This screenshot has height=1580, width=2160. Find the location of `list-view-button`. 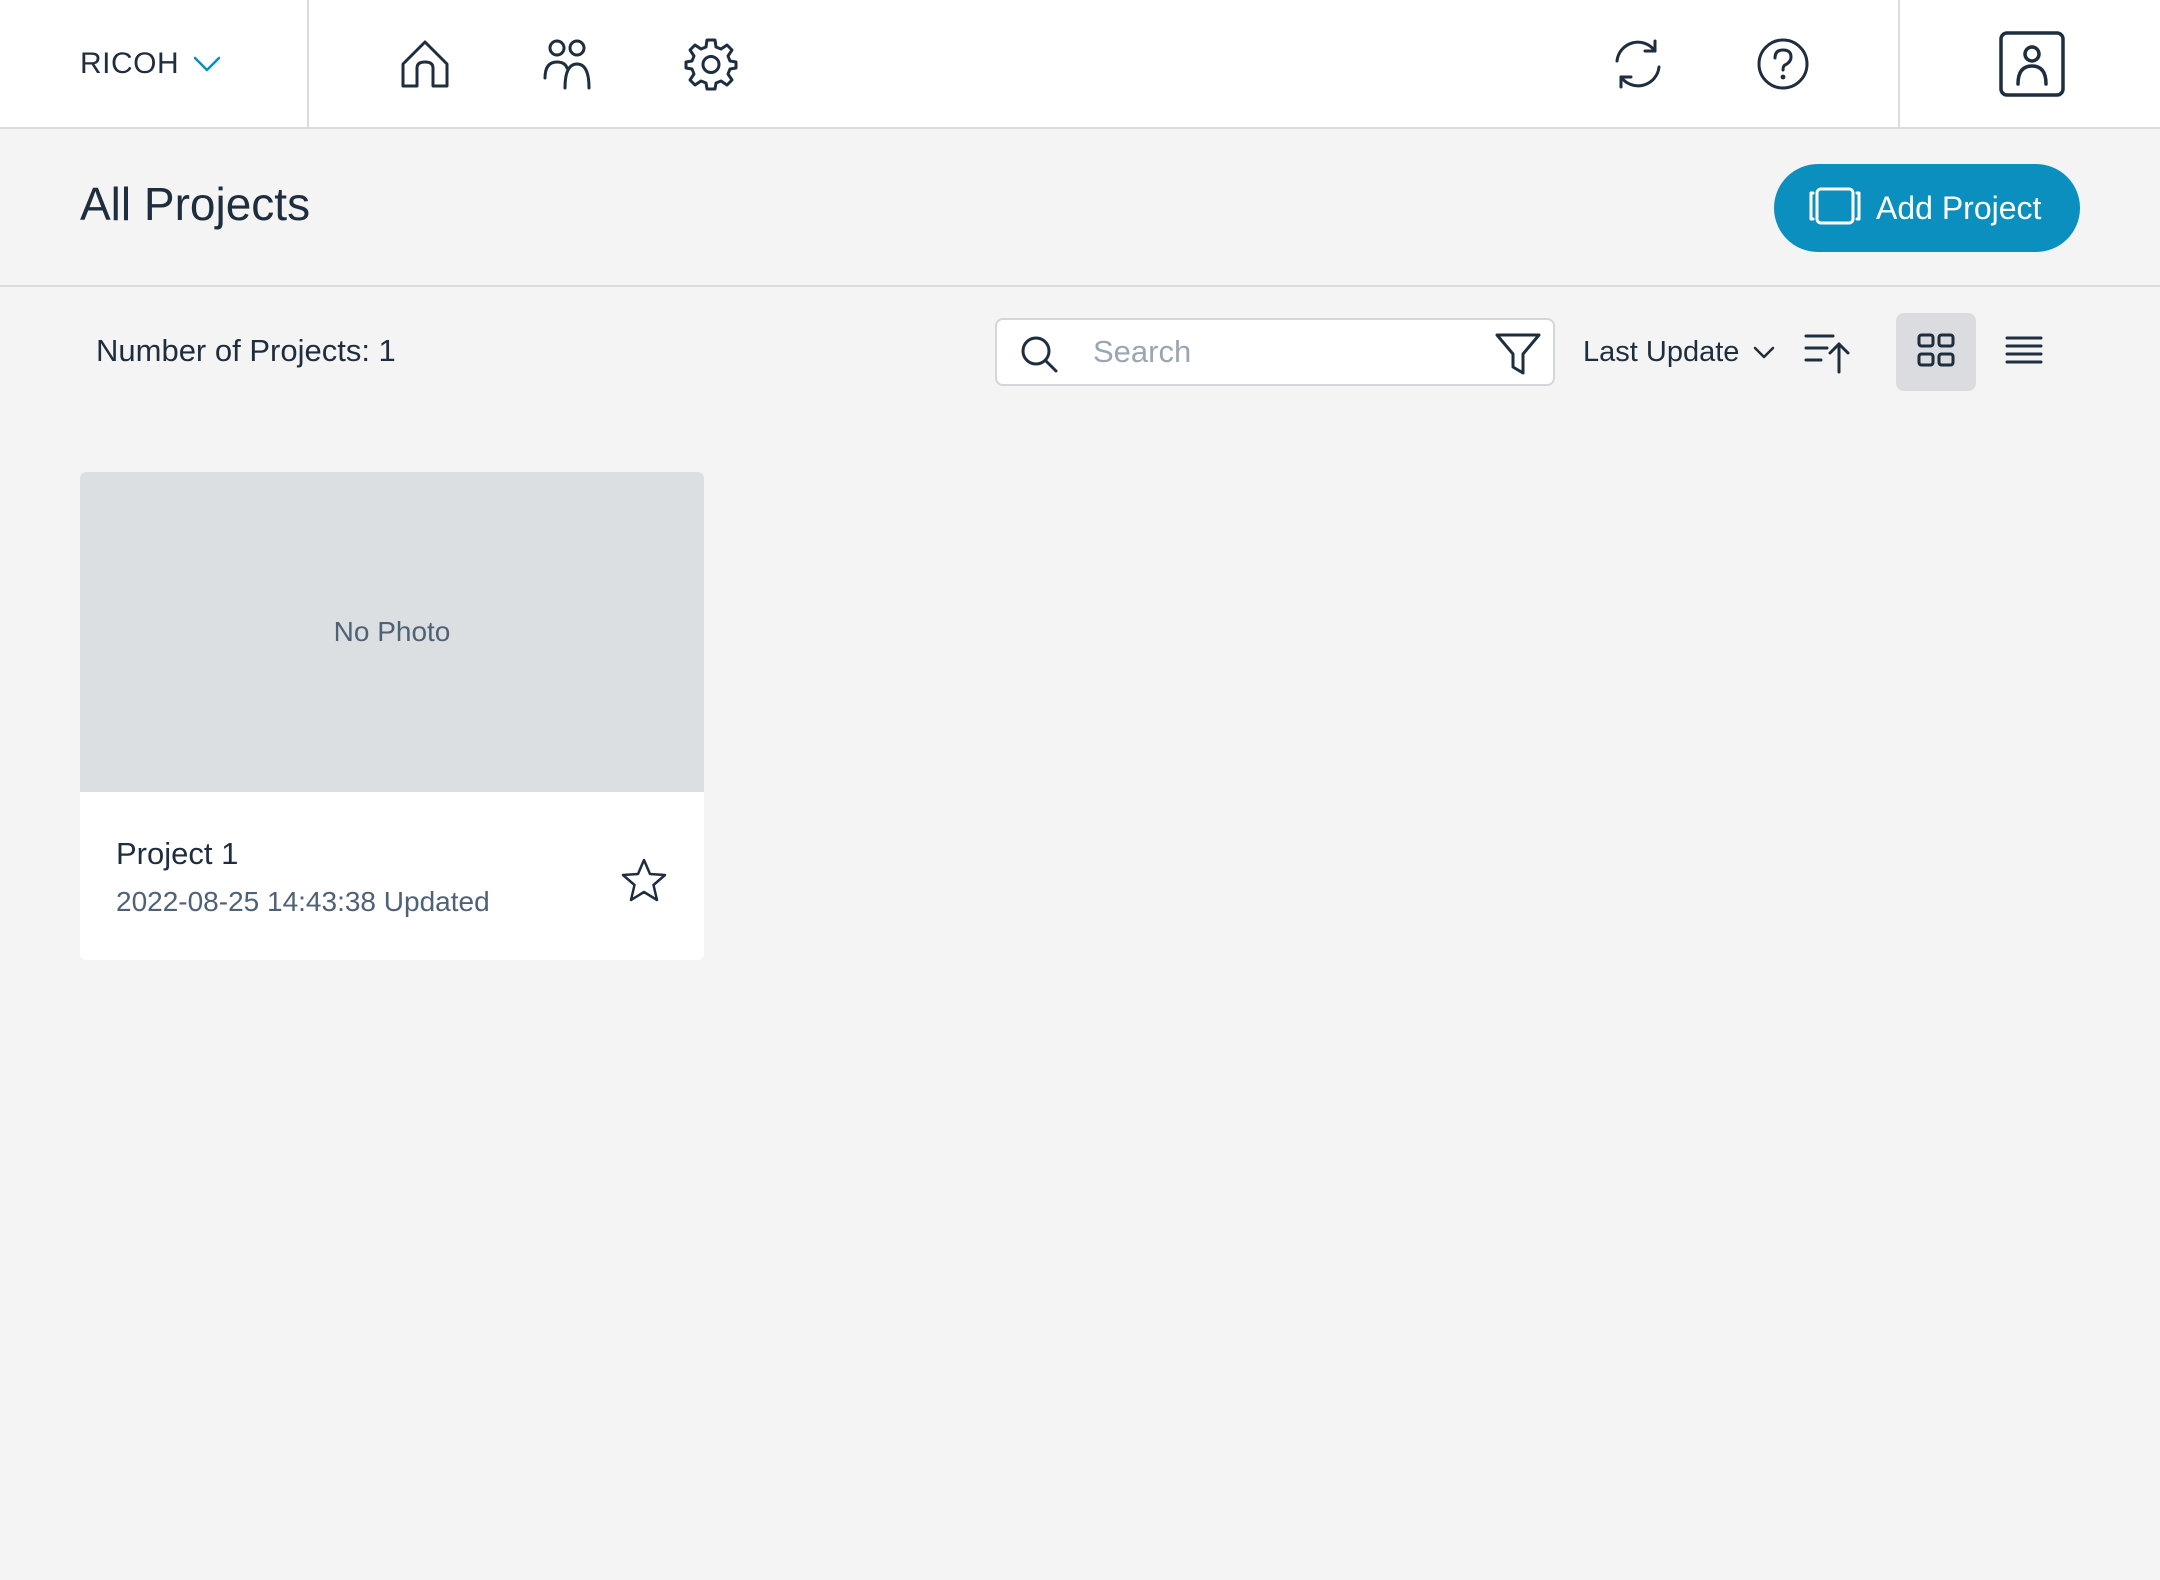

list-view-button is located at coordinates (2024, 352).